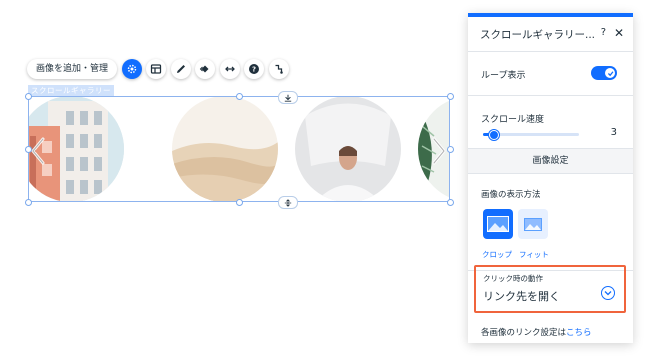 Image resolution: width=660 pixels, height=358 pixels. I want to click on fit-icon, so click(533, 224).